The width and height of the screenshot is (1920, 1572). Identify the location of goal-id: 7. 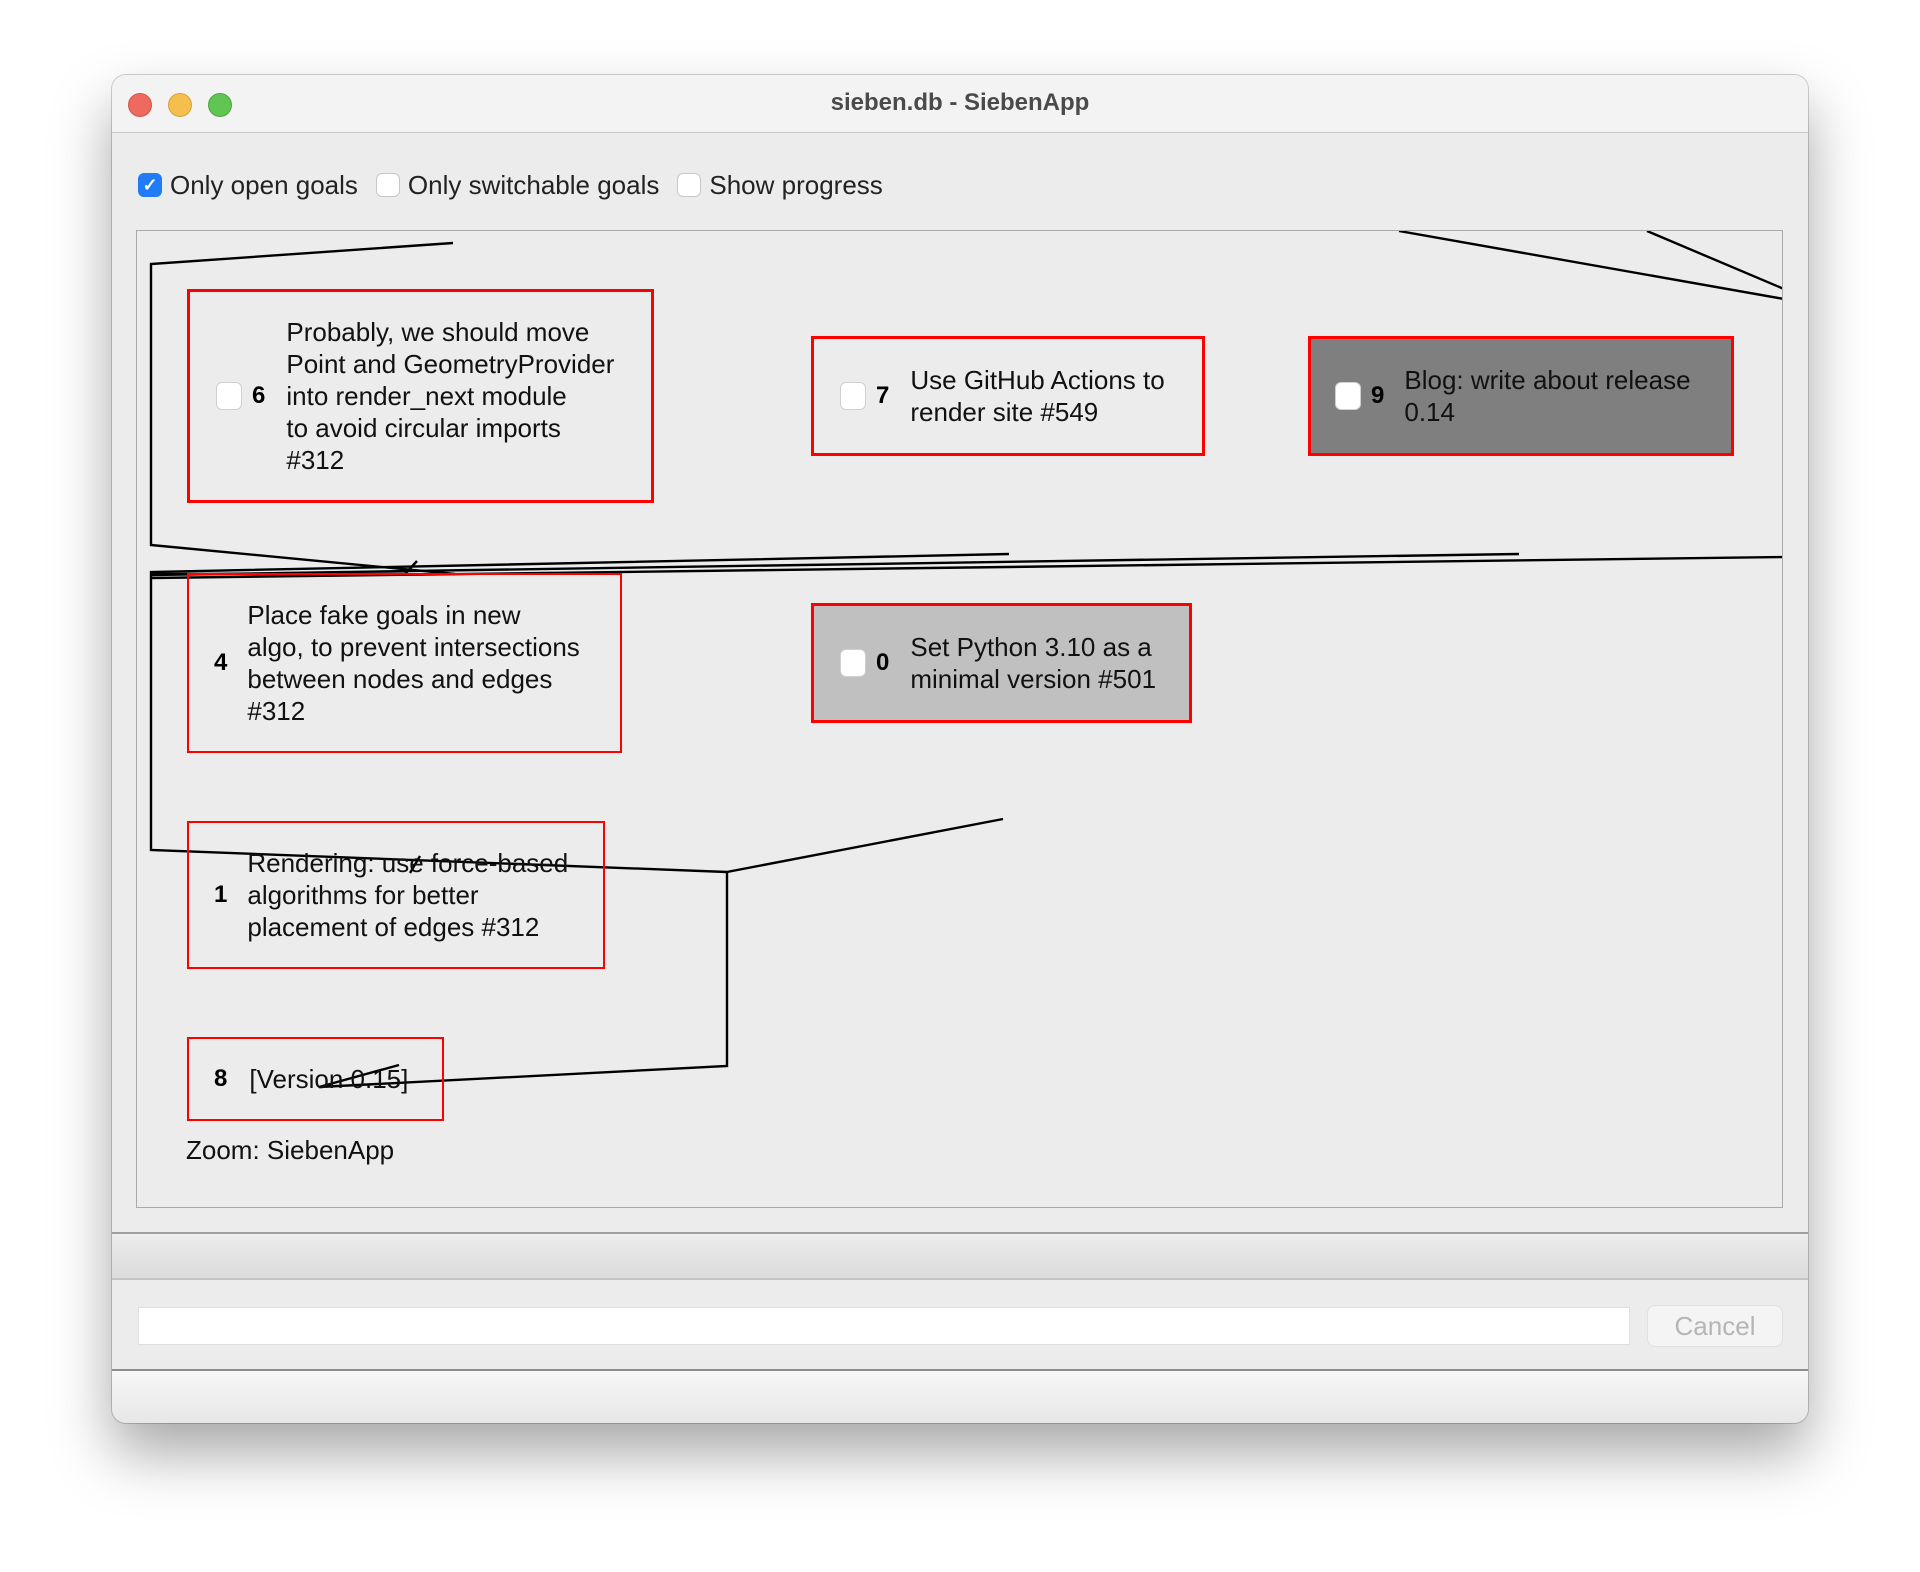
(883, 395).